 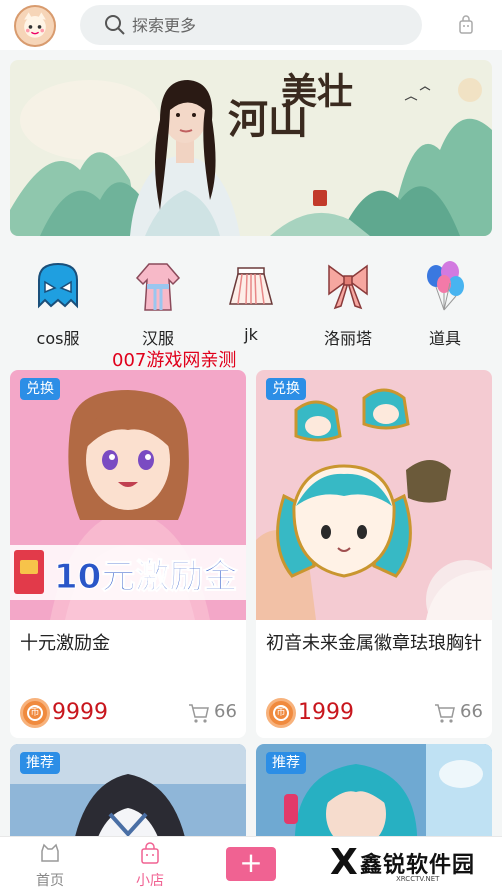 I want to click on avatar, so click(x=35, y=26).